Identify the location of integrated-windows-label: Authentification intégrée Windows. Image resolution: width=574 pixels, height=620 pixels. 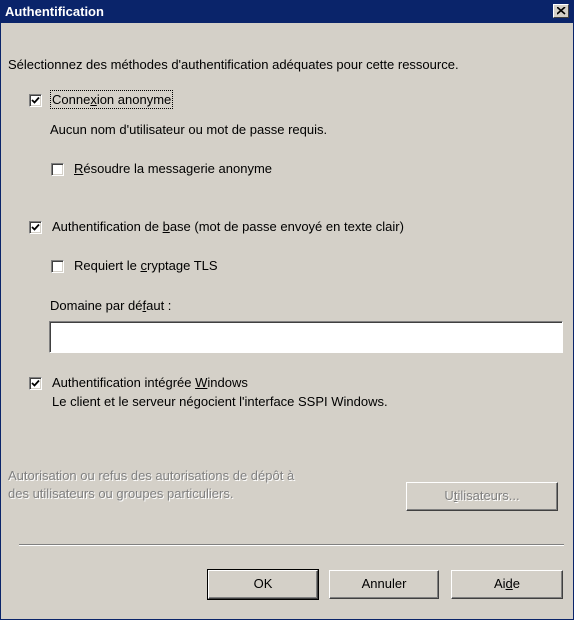
(150, 382).